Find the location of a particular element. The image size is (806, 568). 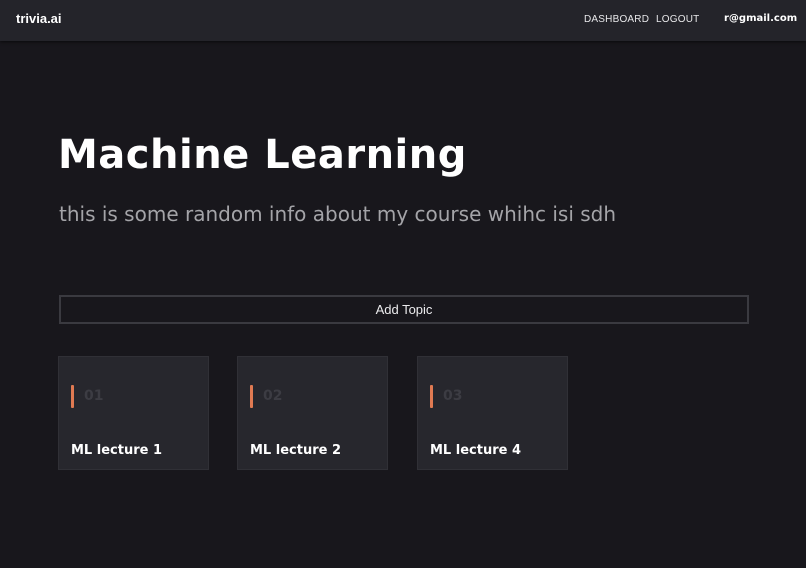

add-topic-label: Add Topic is located at coordinates (404, 309).